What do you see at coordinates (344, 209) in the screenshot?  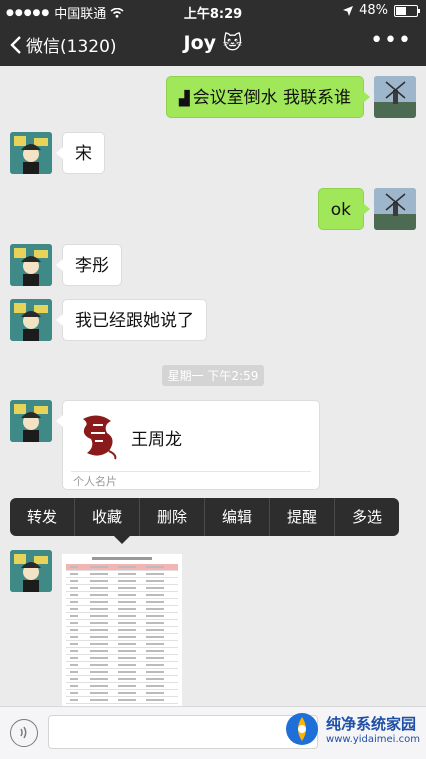 I see `message-bubble-self: ok` at bounding box center [344, 209].